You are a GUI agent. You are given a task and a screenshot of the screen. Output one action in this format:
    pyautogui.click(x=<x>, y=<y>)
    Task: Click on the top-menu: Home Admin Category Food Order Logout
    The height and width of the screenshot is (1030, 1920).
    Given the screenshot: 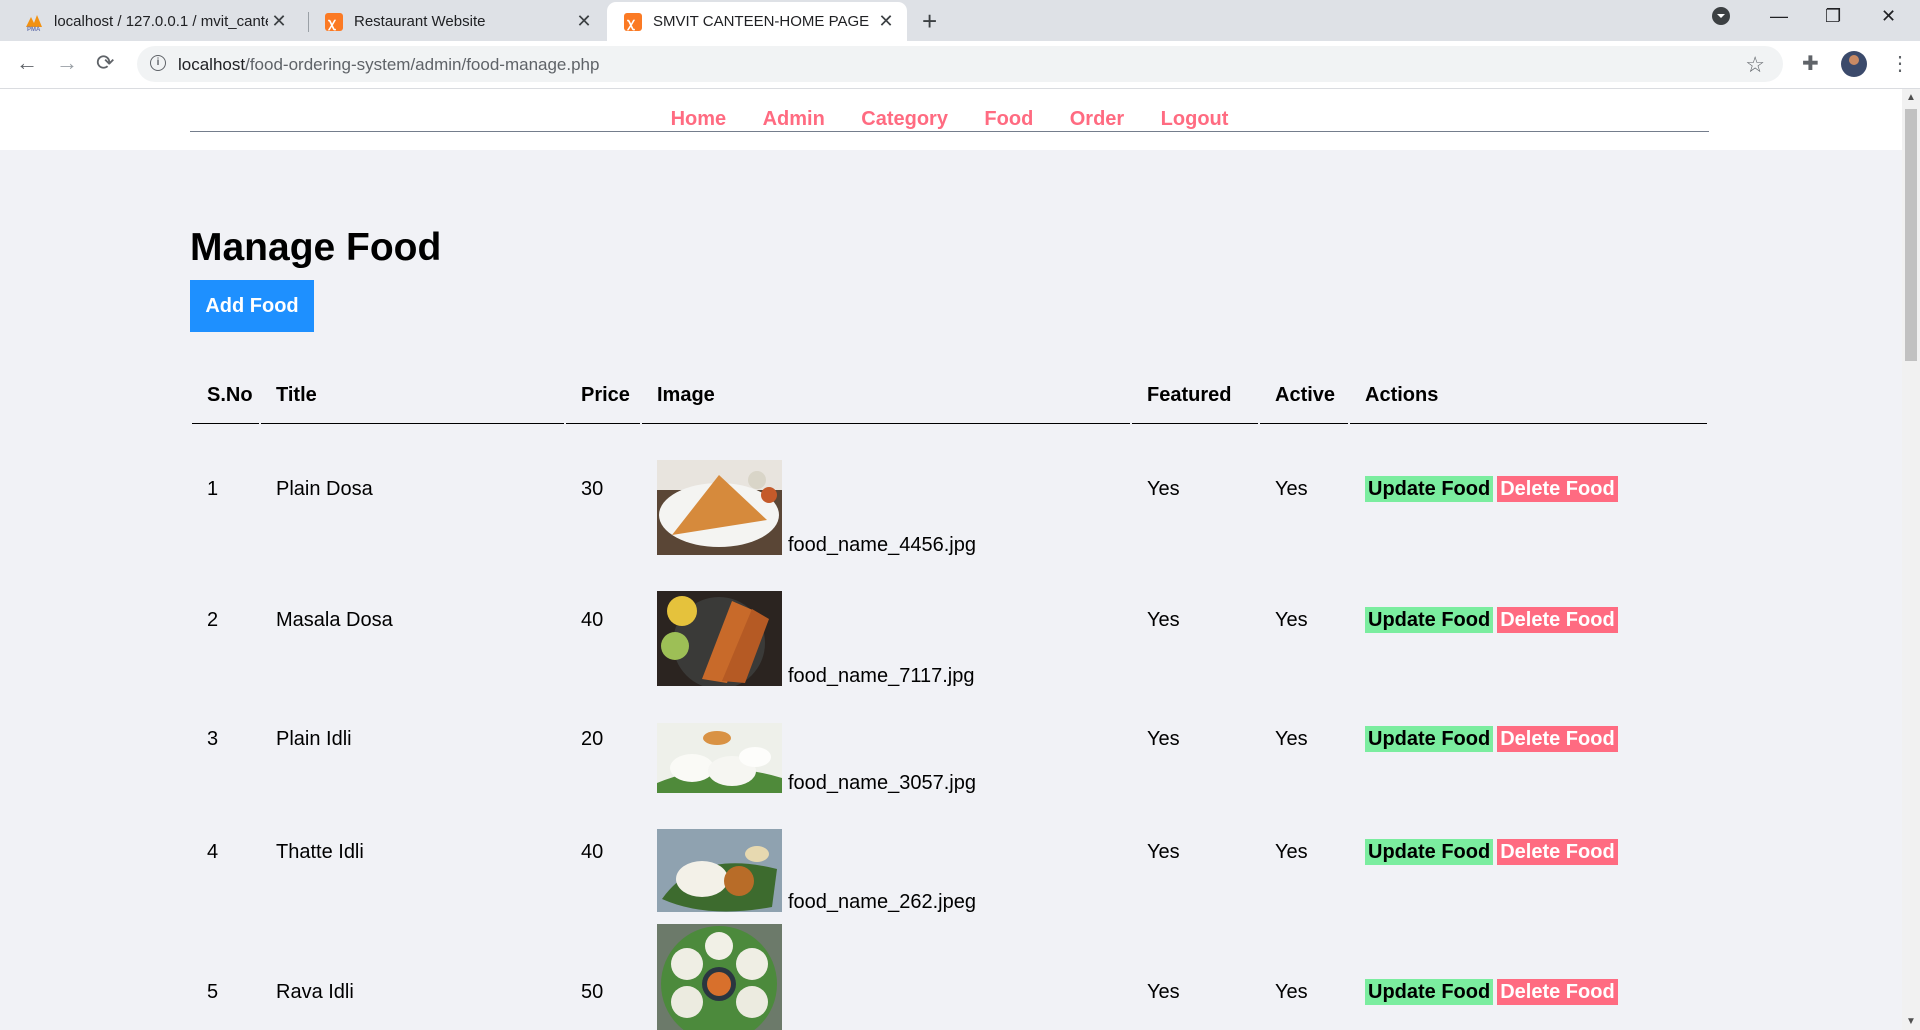 What is the action you would take?
    pyautogui.click(x=951, y=119)
    